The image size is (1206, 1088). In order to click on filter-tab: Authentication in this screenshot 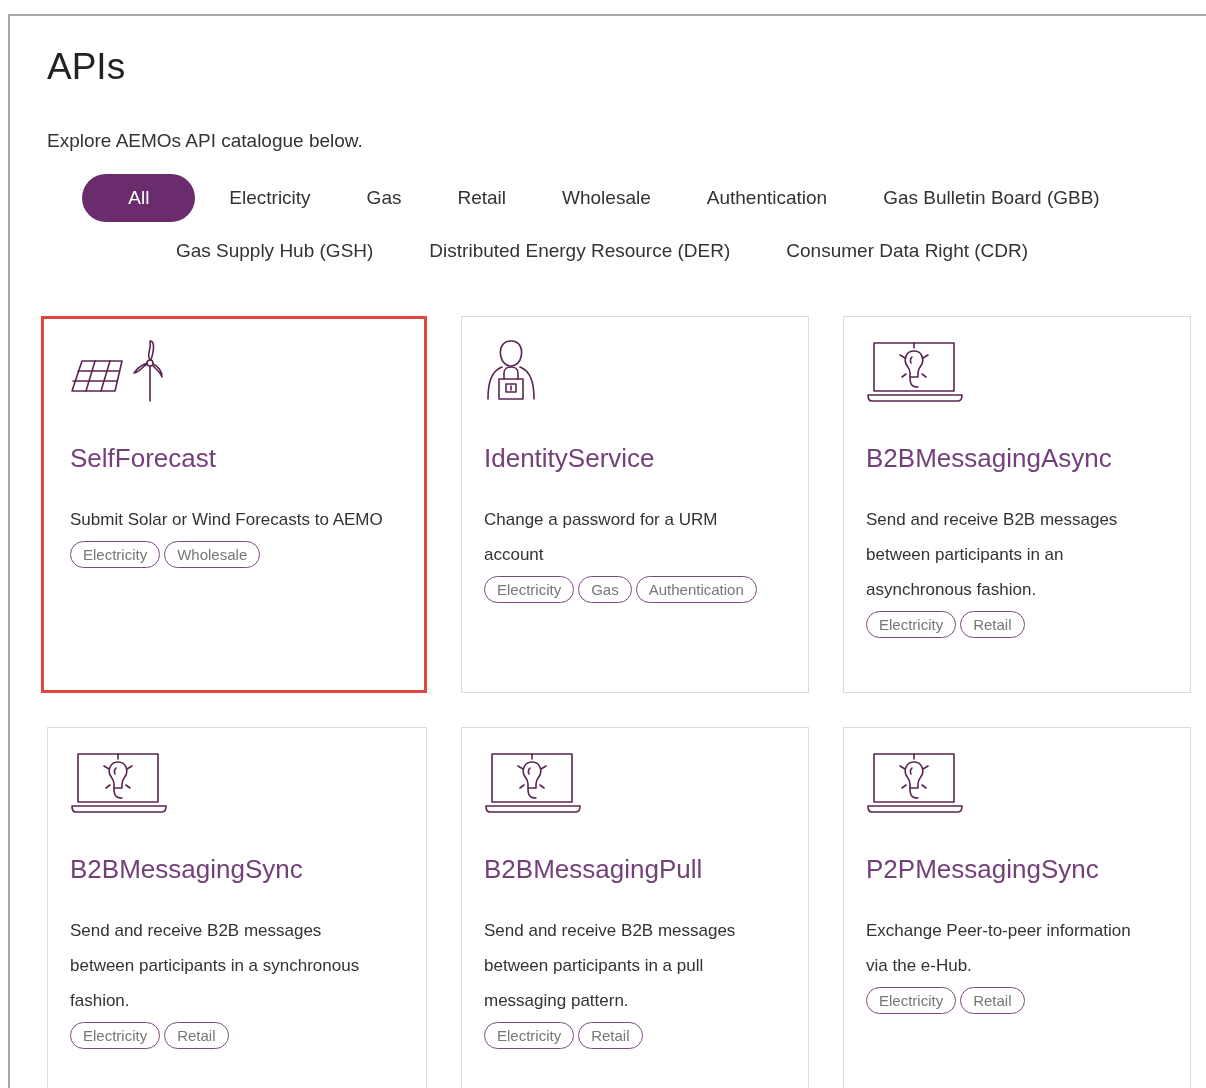, I will do `click(767, 198)`.